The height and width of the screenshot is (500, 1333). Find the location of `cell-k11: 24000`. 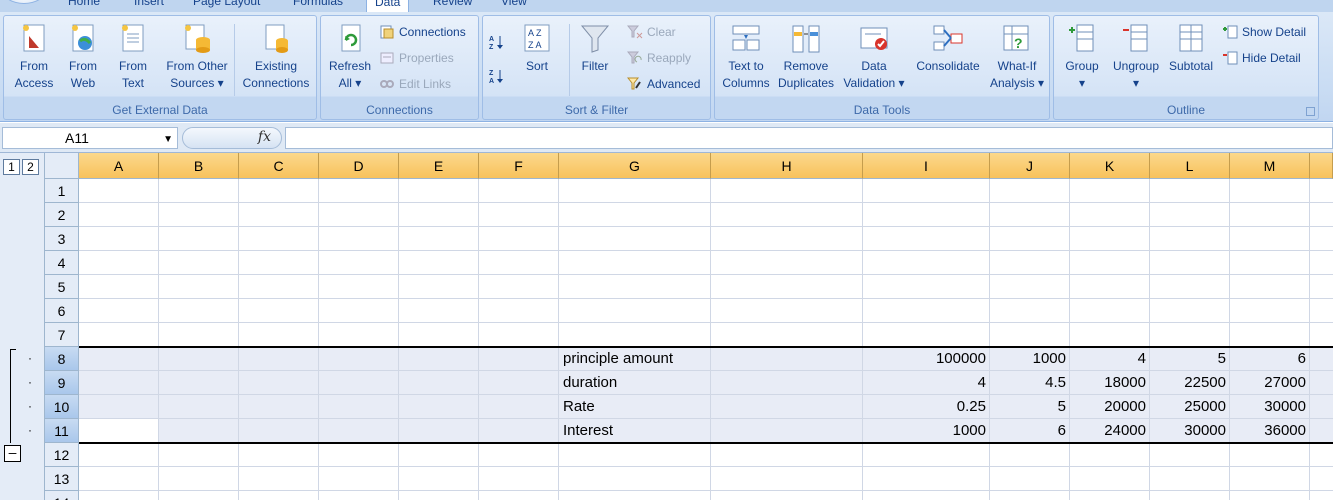

cell-k11: 24000 is located at coordinates (1110, 431).